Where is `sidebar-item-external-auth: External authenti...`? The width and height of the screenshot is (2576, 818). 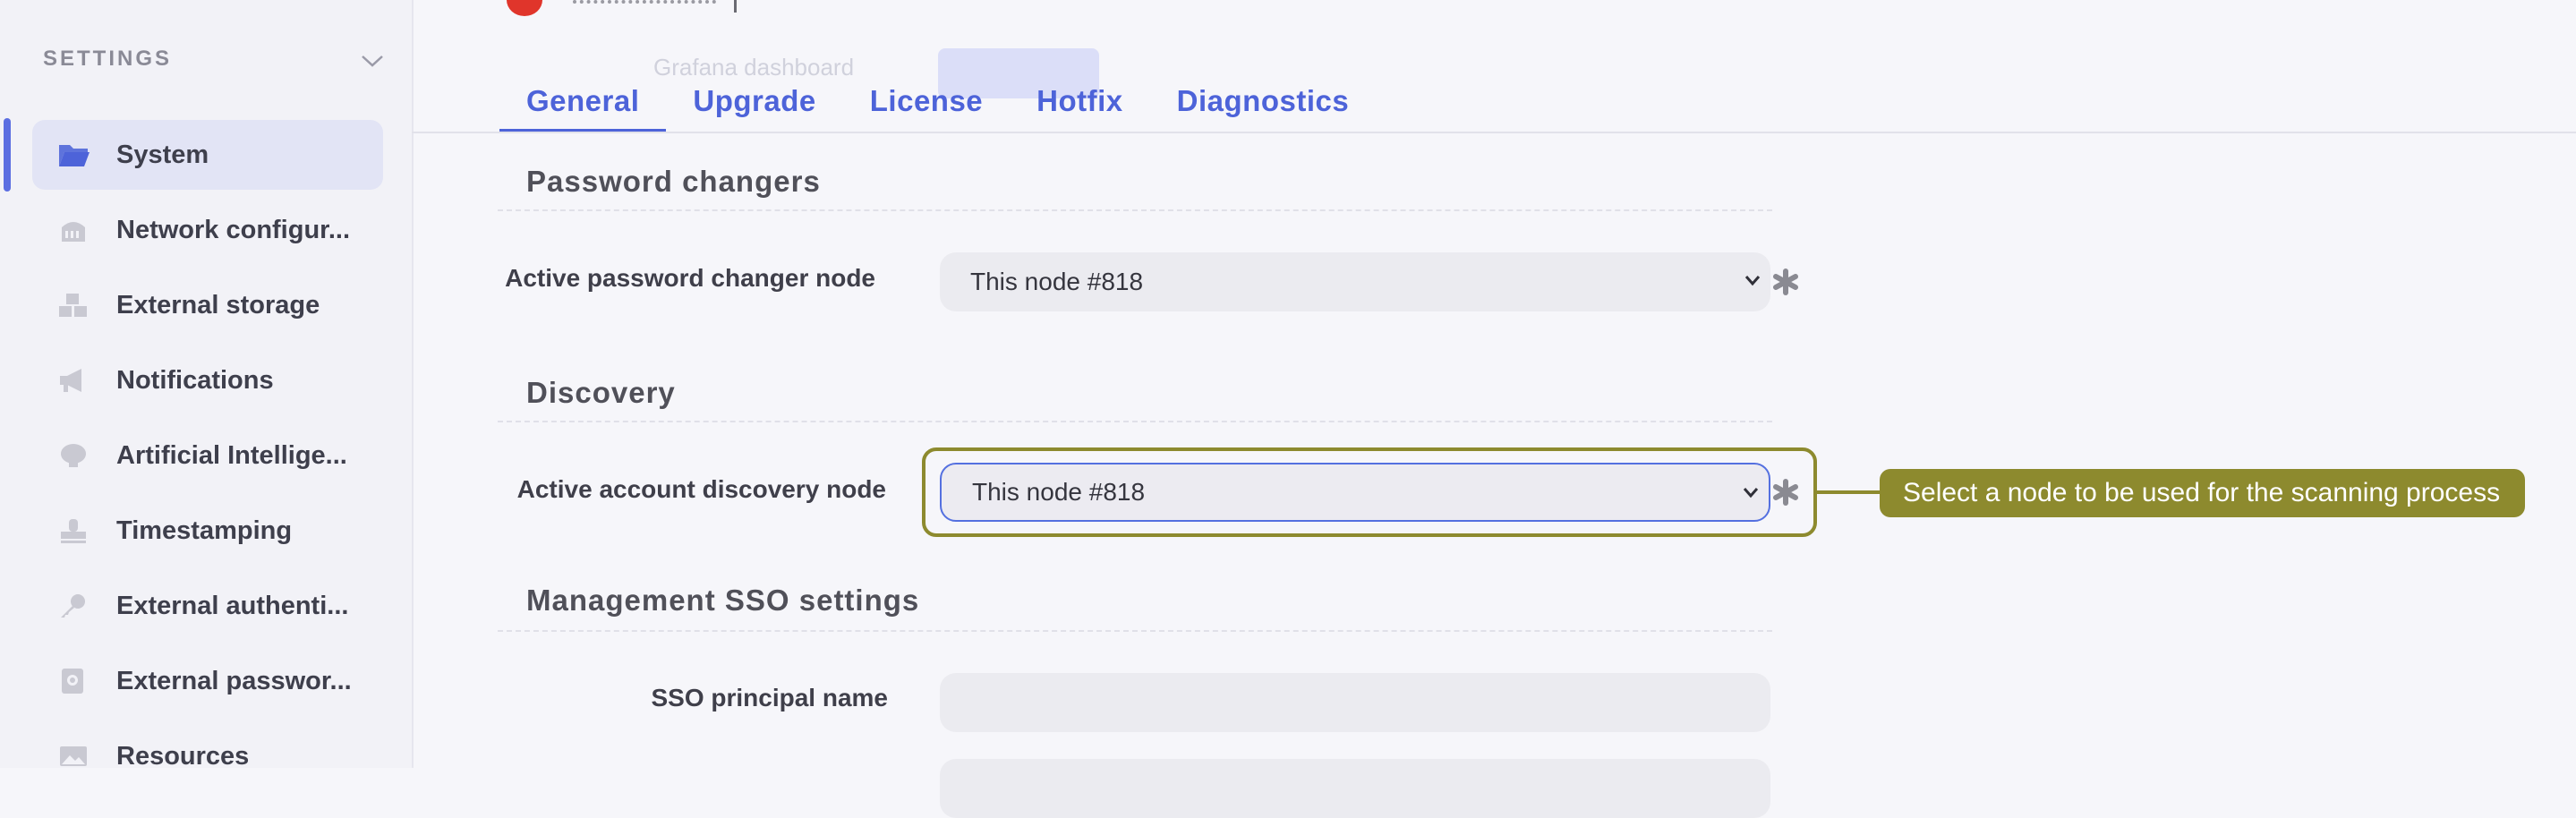
sidebar-item-external-auth: External authenti... is located at coordinates (207, 606).